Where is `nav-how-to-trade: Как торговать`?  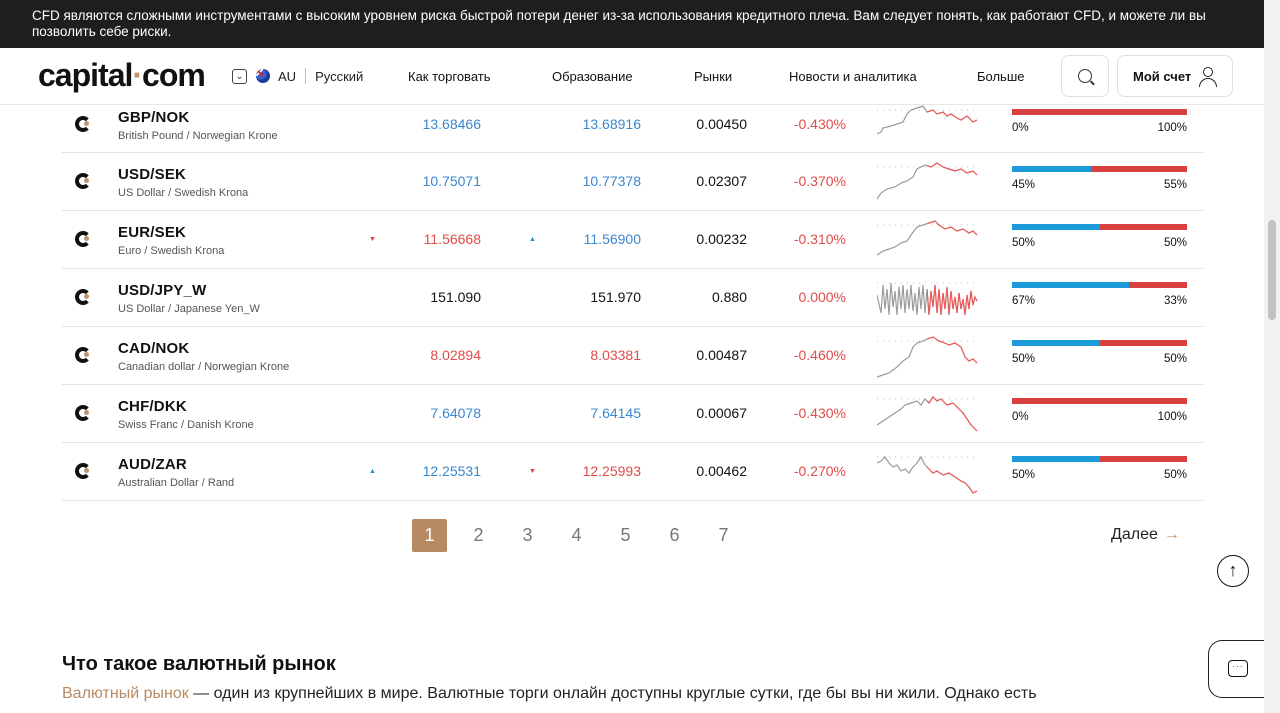 nav-how-to-trade: Как торговать is located at coordinates (449, 76).